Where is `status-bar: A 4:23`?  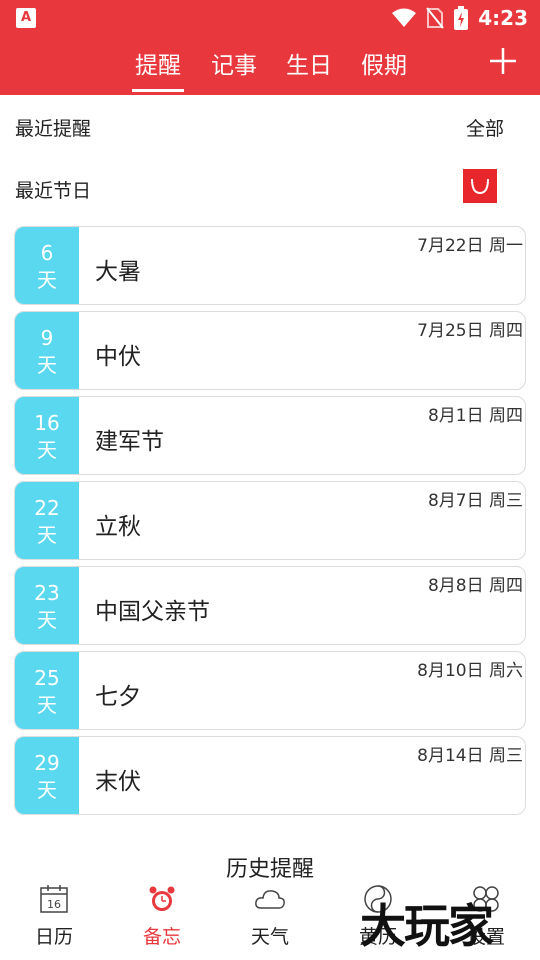 status-bar: A 4:23 is located at coordinates (270, 18).